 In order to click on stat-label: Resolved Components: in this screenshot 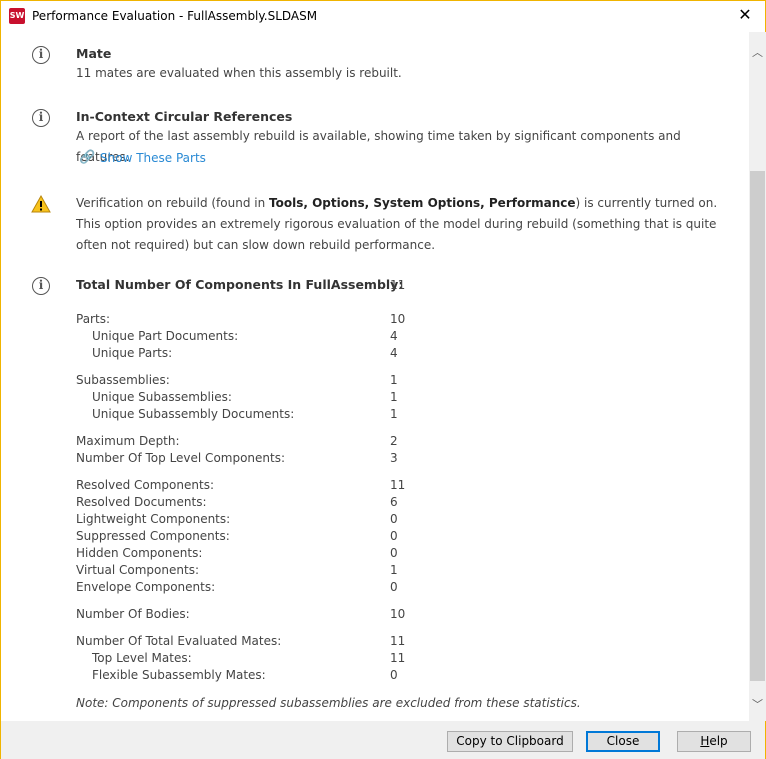, I will do `click(145, 485)`.